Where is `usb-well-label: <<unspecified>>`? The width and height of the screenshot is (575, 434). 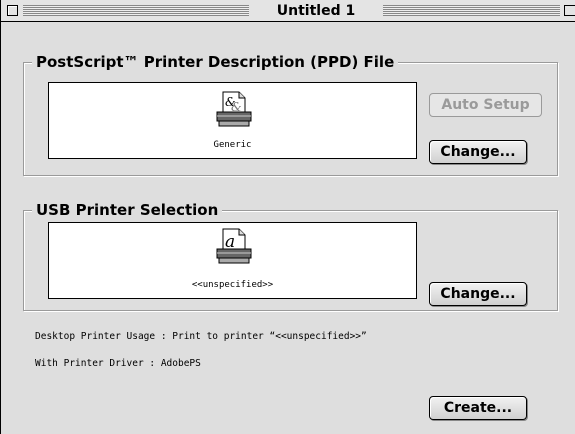
usb-well-label: <<unspecified>> is located at coordinates (232, 285).